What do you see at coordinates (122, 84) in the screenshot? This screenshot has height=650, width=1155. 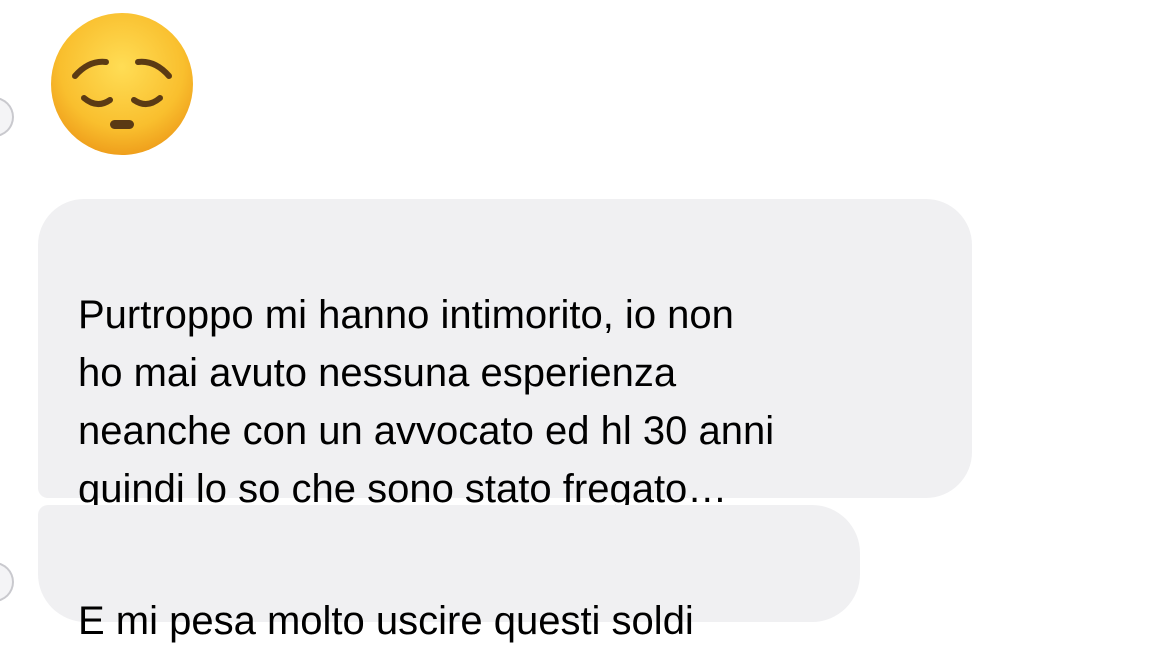 I see `pensive-face-icon` at bounding box center [122, 84].